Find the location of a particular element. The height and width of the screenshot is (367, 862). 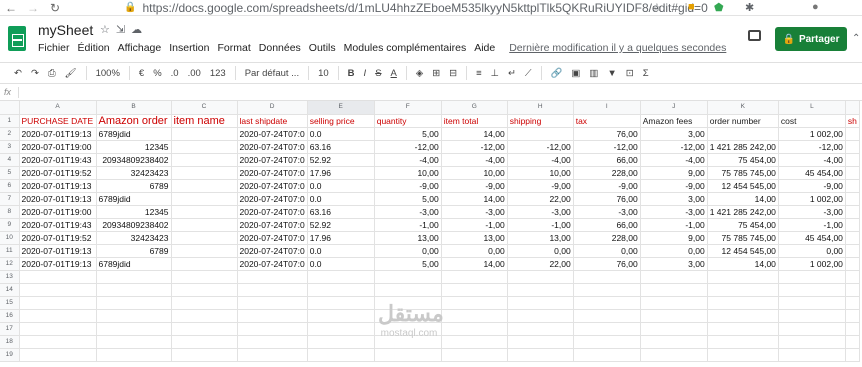

menu-data: Données is located at coordinates (280, 48).